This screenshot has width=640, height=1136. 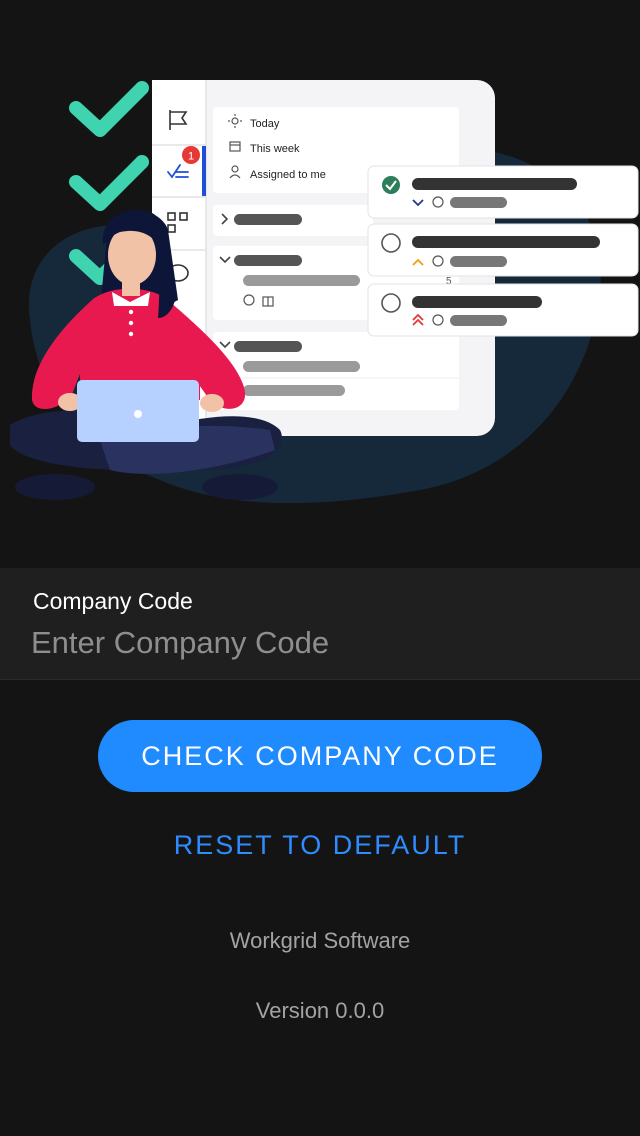 I want to click on filter-today: Today, so click(x=265, y=124).